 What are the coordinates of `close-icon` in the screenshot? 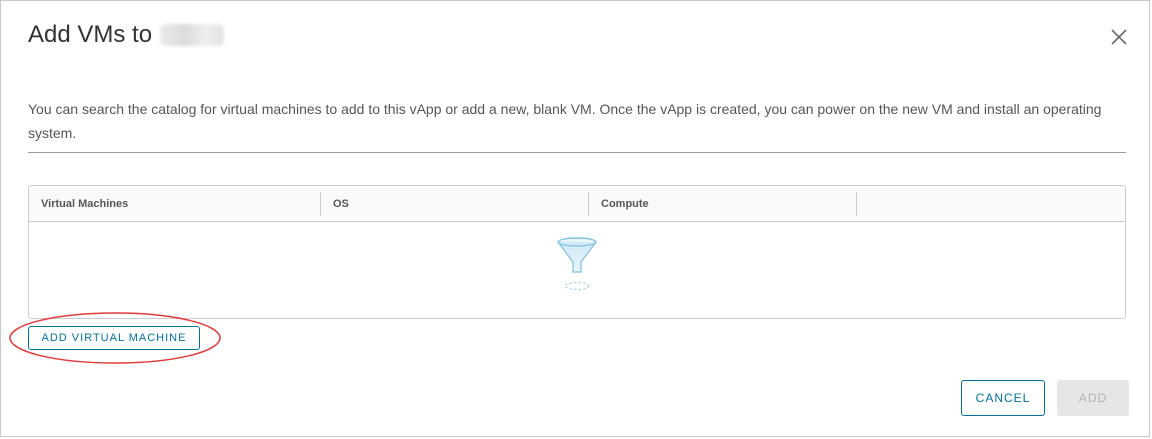 It's located at (1119, 37).